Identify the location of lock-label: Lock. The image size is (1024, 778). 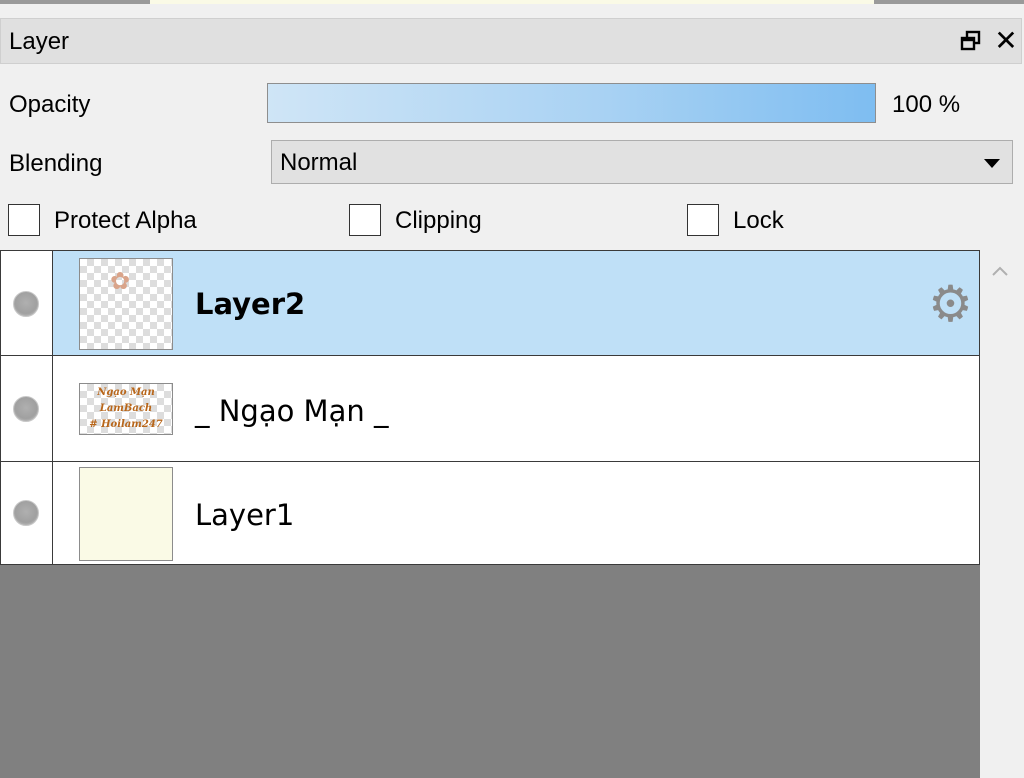
(758, 220).